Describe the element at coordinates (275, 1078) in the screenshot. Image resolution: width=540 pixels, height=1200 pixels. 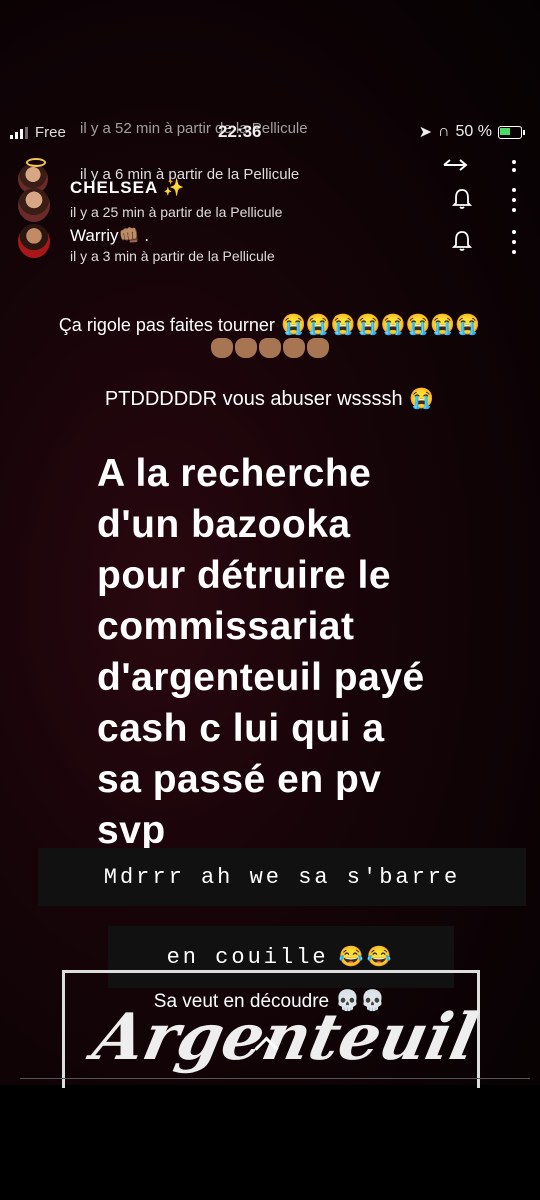
I see `divider` at that location.